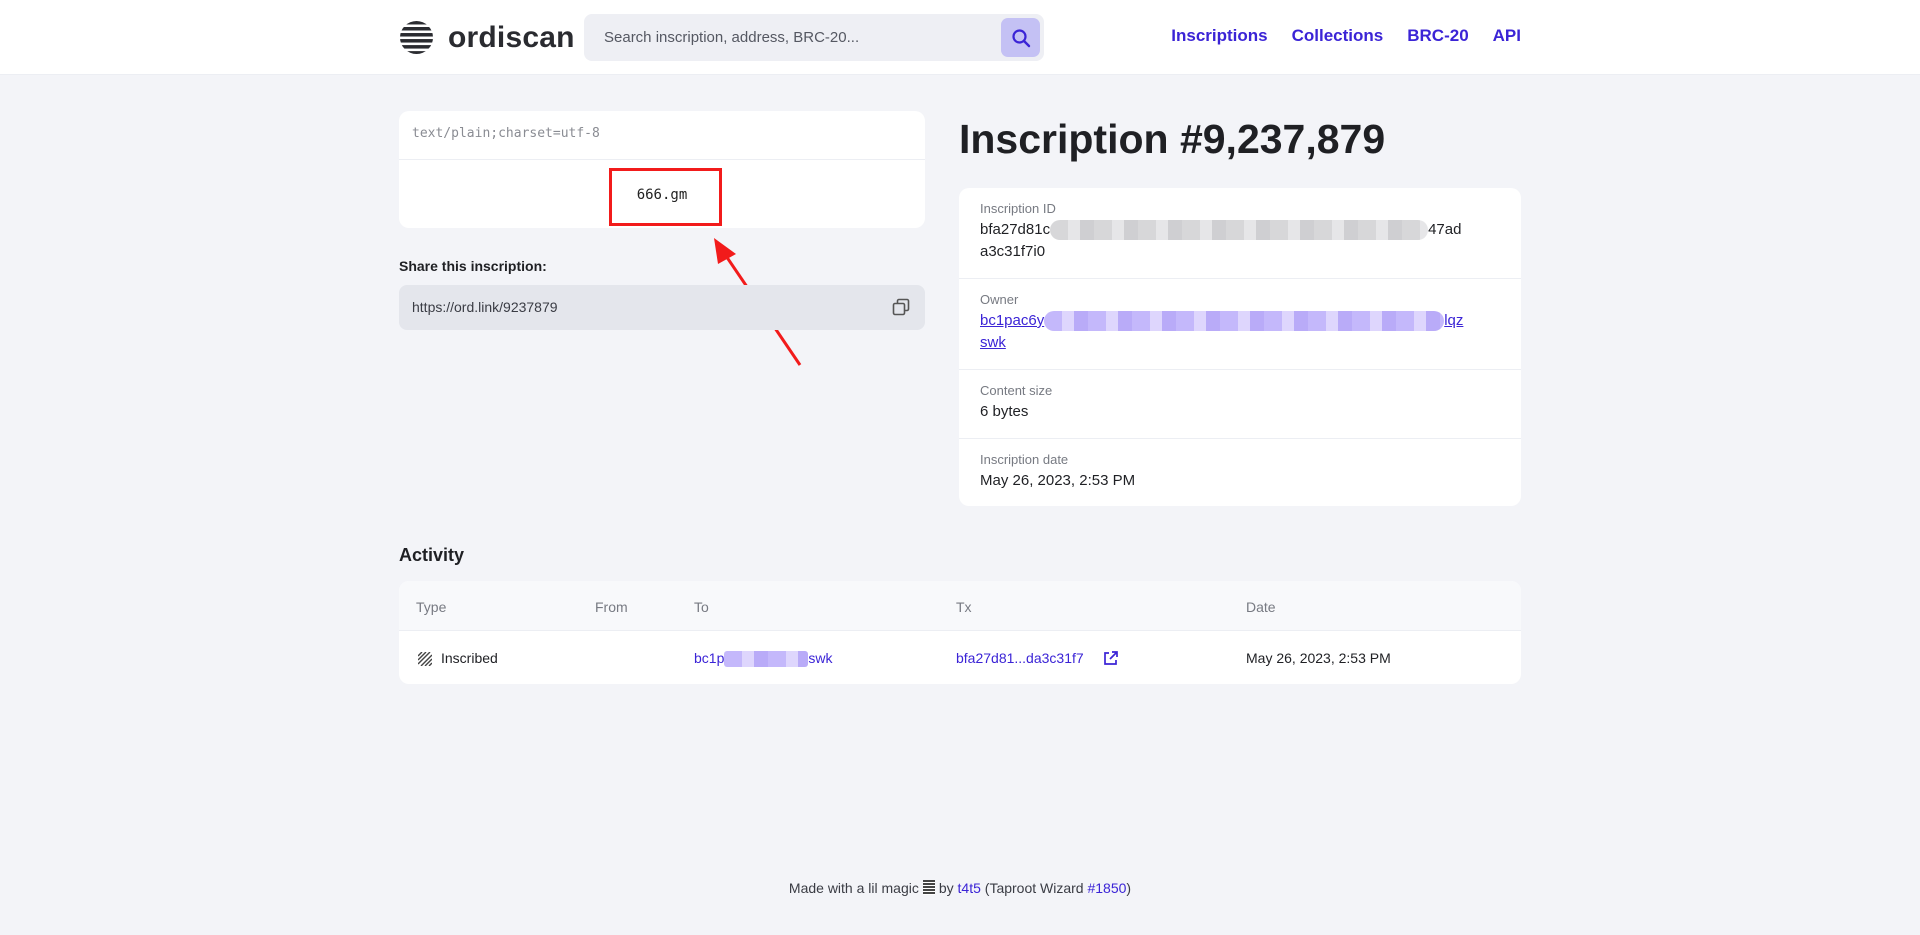 The height and width of the screenshot is (935, 1920). I want to click on detail-row-inscription-id: Inscription ID bfa27d81c 47ad a3c31f7i0, so click(1240, 233).